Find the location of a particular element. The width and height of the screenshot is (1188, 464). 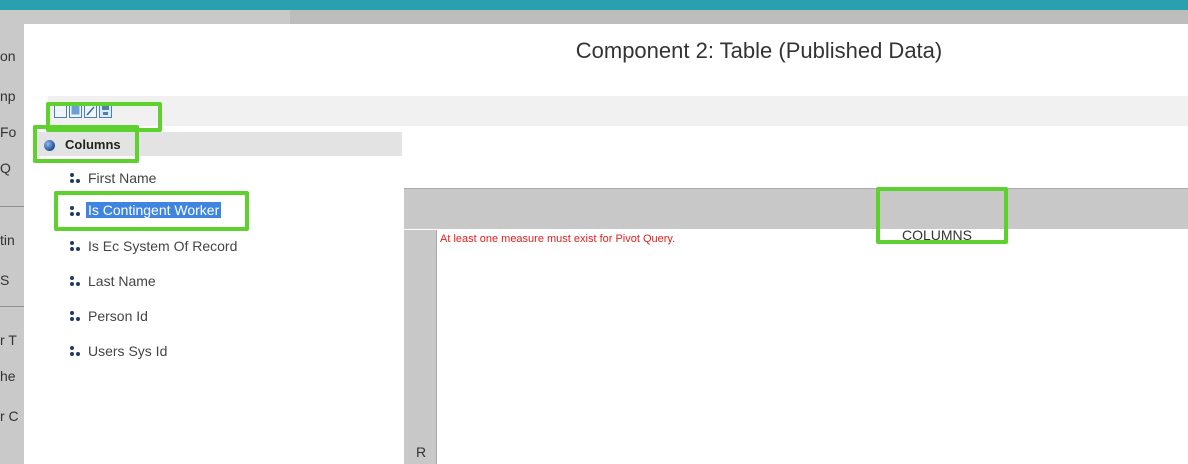

pivot-rows-drop-zone is located at coordinates (420, 347).